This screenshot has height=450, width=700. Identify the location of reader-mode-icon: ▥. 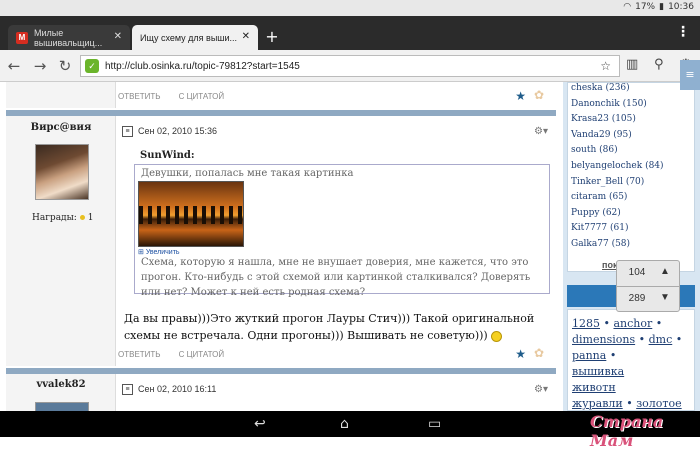
(632, 64).